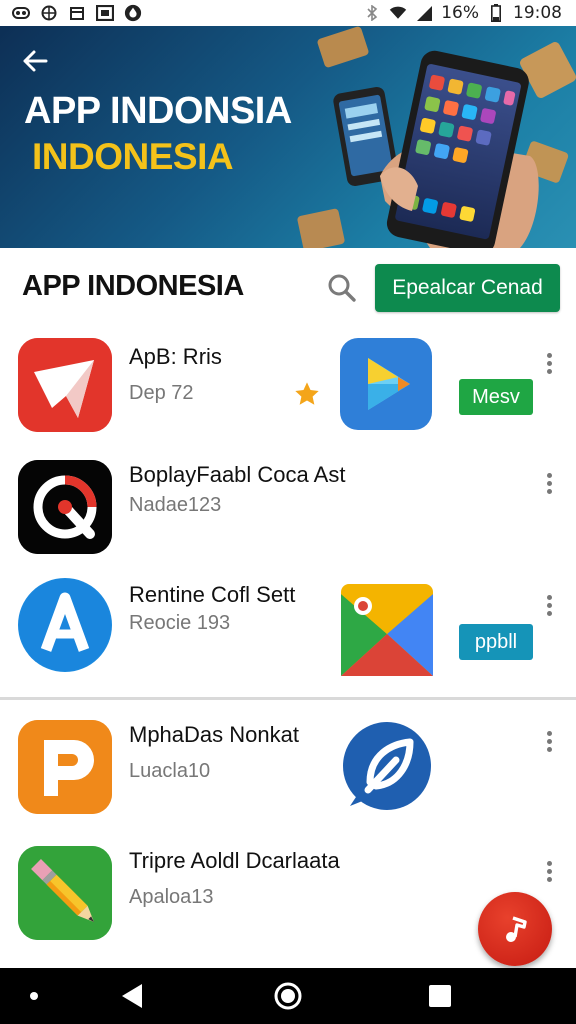 This screenshot has width=576, height=1024. Describe the element at coordinates (288, 626) in the screenshot. I see `list-item: Rentine Cofl Sett Reocie 193 ppbll` at that location.